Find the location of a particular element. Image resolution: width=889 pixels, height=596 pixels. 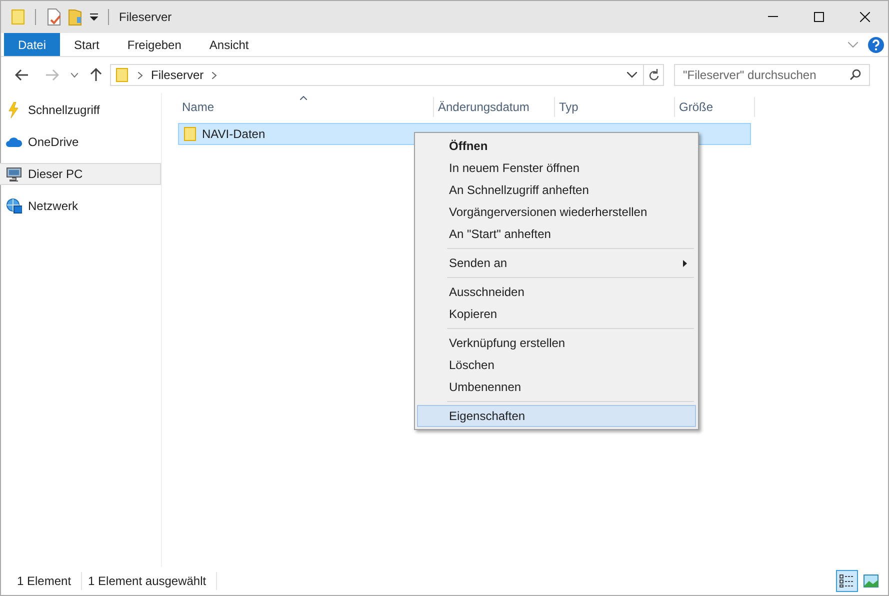

window-title: Fileserver is located at coordinates (145, 17).